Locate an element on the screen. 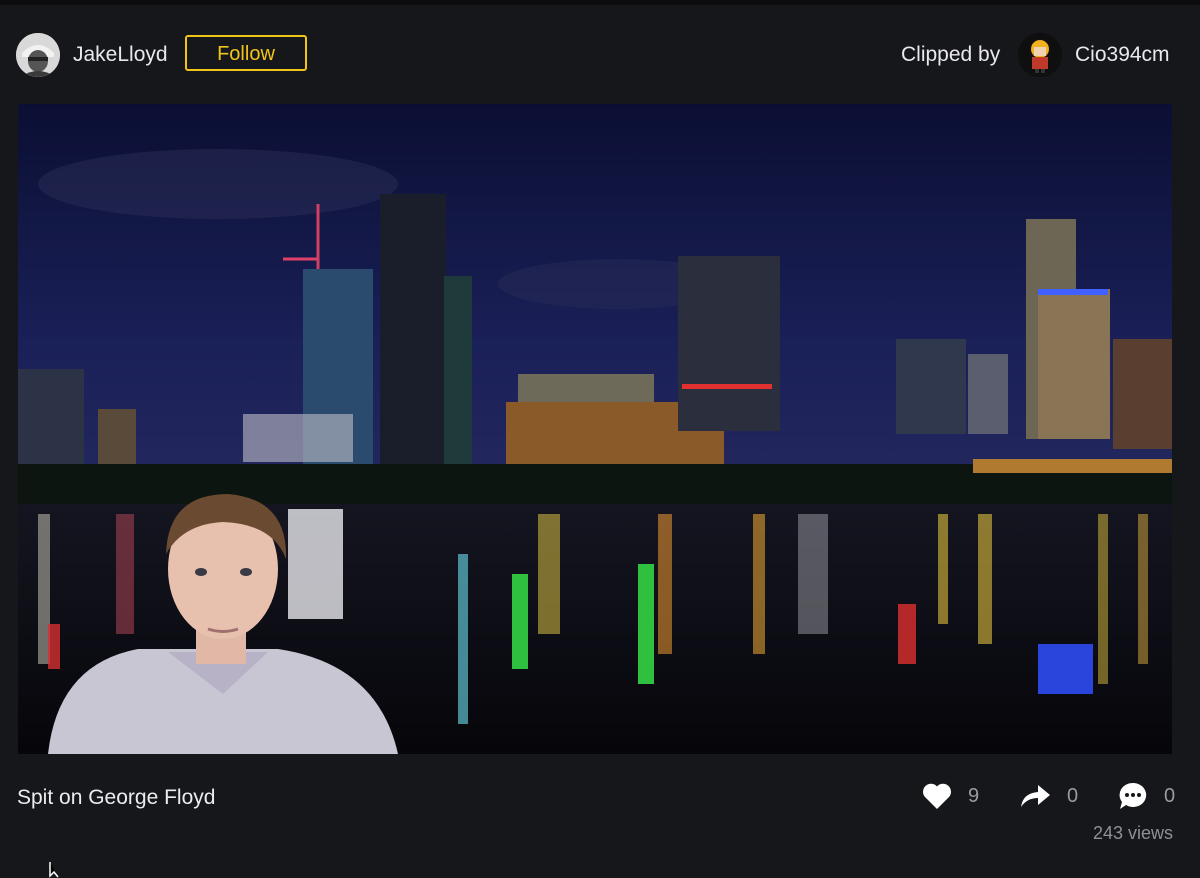 The height and width of the screenshot is (878, 1200). share-arrow-icon is located at coordinates (1035, 796).